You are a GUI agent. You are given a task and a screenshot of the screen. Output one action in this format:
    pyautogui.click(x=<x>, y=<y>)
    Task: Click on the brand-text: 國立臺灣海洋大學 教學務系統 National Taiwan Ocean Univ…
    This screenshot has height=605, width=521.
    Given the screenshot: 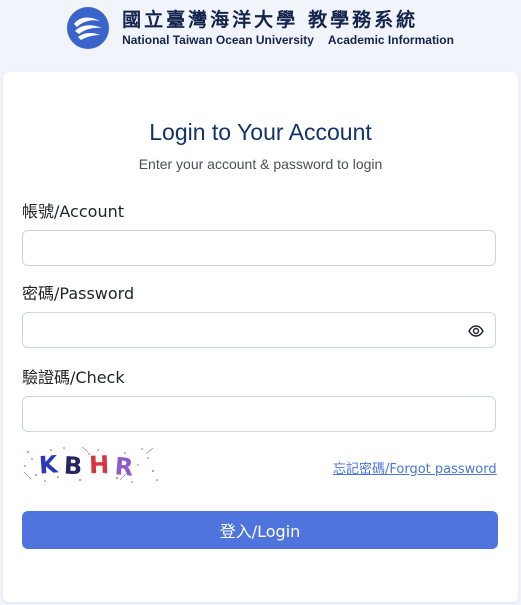 What is the action you would take?
    pyautogui.click(x=288, y=28)
    